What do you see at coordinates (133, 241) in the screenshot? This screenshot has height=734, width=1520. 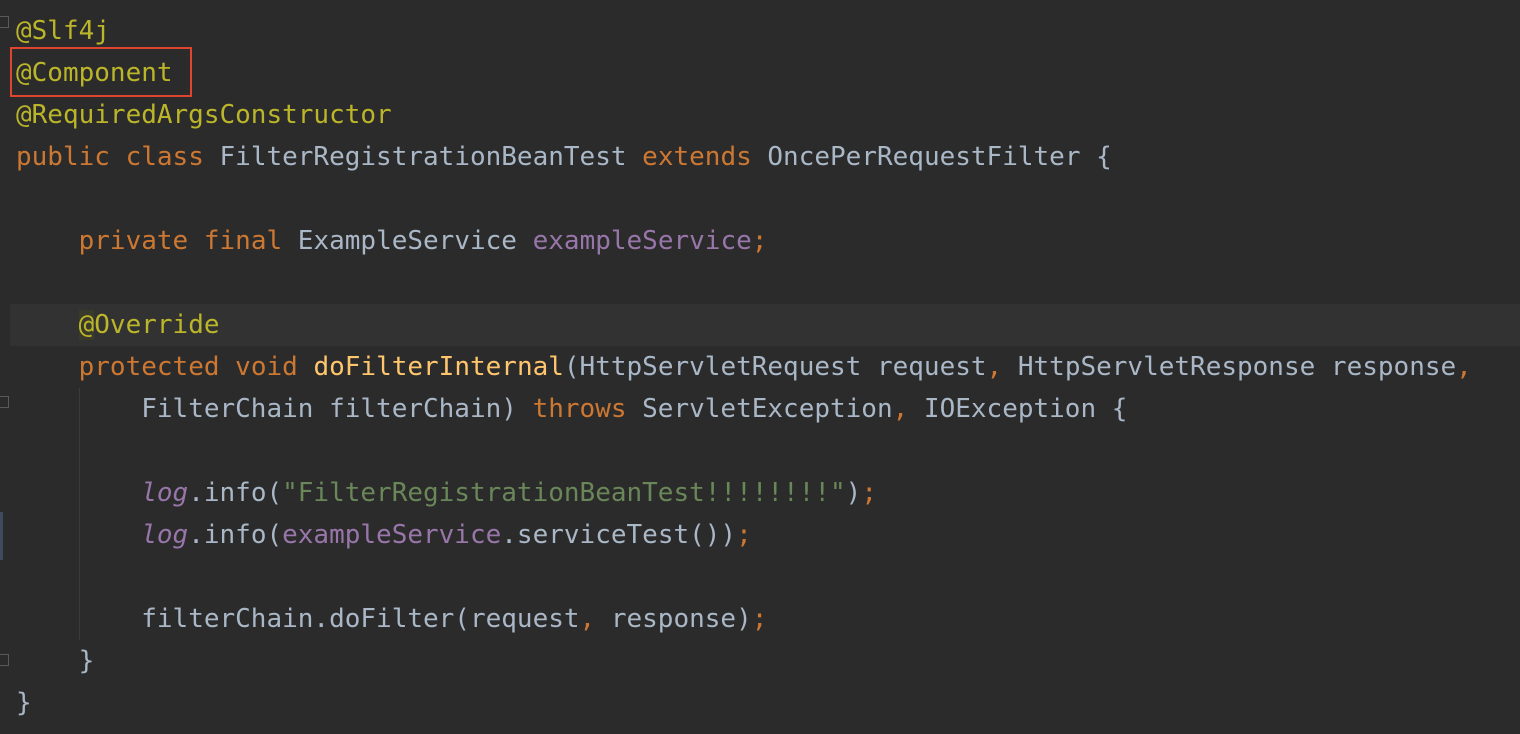 I see `keyword-private: private` at bounding box center [133, 241].